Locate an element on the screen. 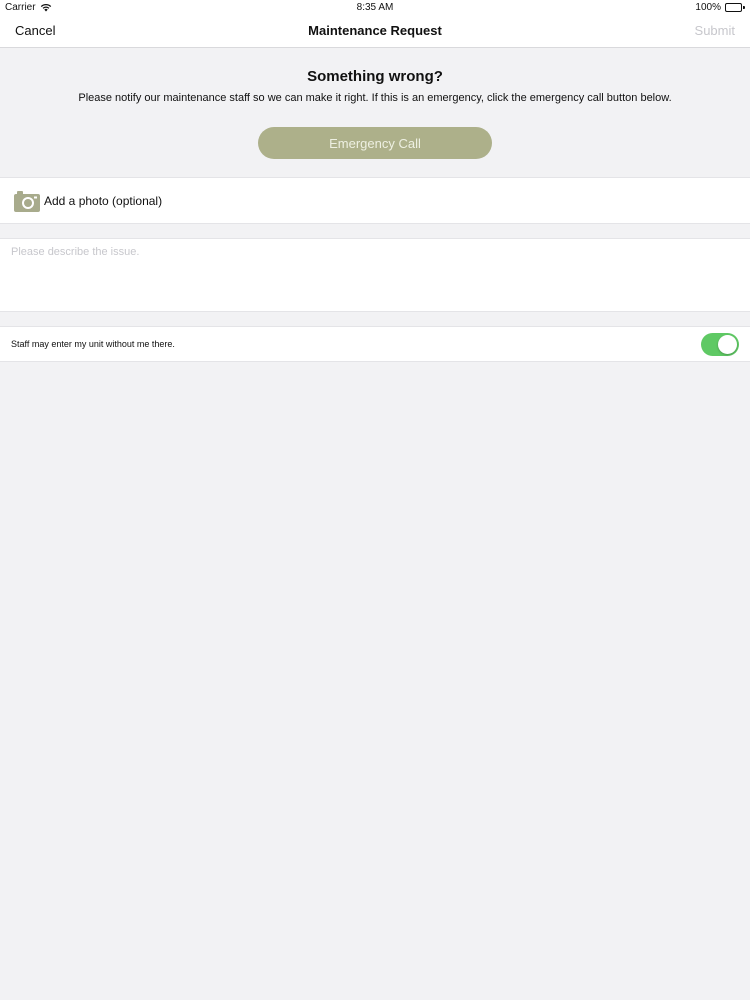 This screenshot has width=750, height=1000. add-photo-label: Add a photo (optional) is located at coordinates (103, 201).